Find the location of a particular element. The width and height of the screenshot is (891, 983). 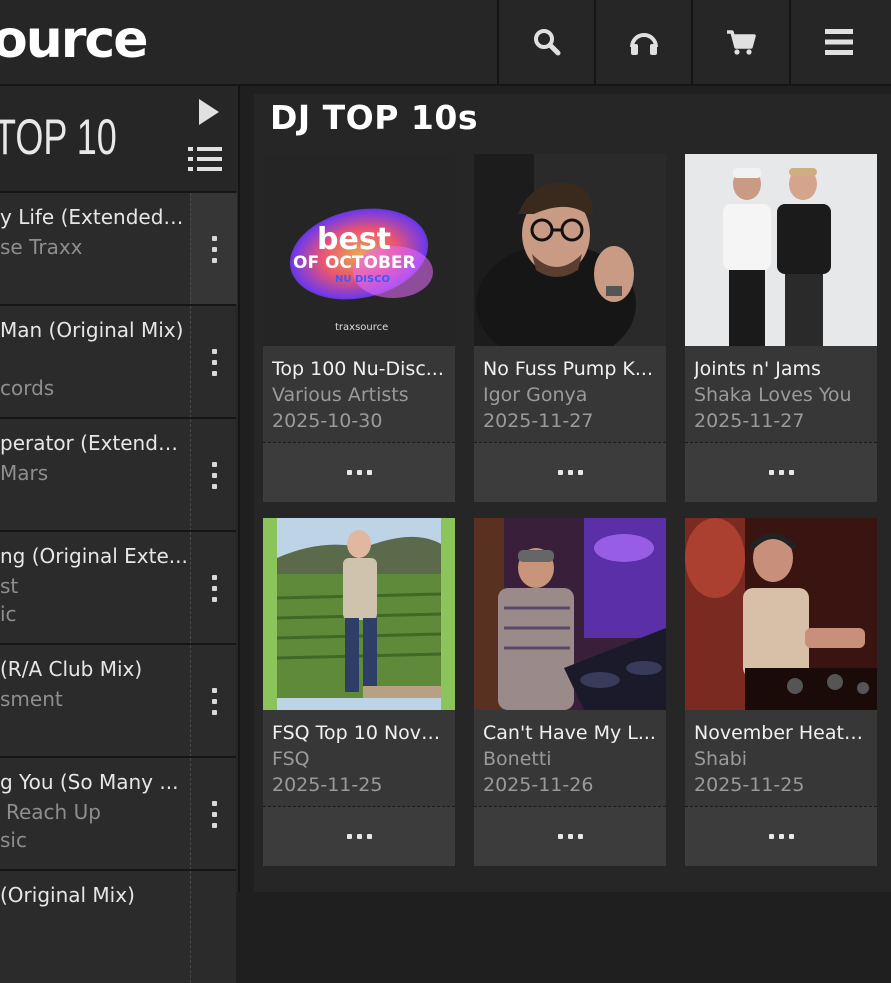

track-artist: sment is located at coordinates (31, 699).